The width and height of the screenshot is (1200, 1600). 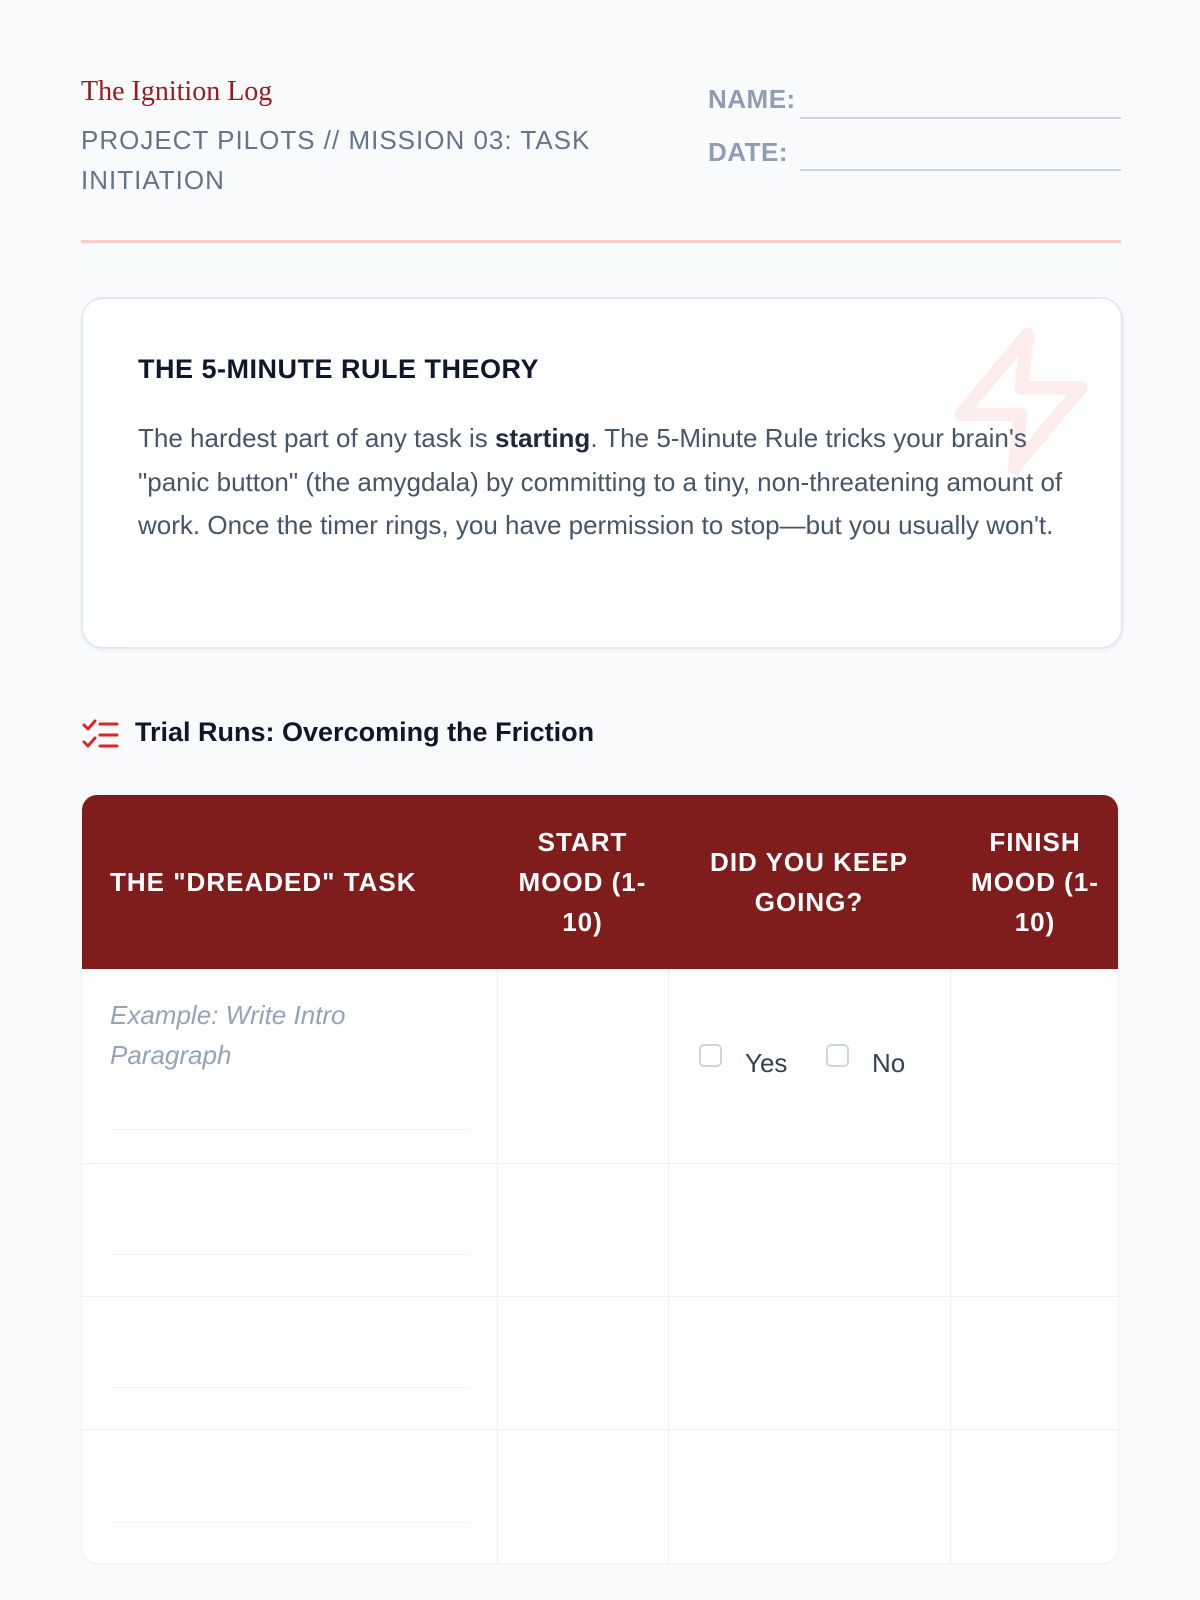 I want to click on name-label: NAME:, so click(x=752, y=99).